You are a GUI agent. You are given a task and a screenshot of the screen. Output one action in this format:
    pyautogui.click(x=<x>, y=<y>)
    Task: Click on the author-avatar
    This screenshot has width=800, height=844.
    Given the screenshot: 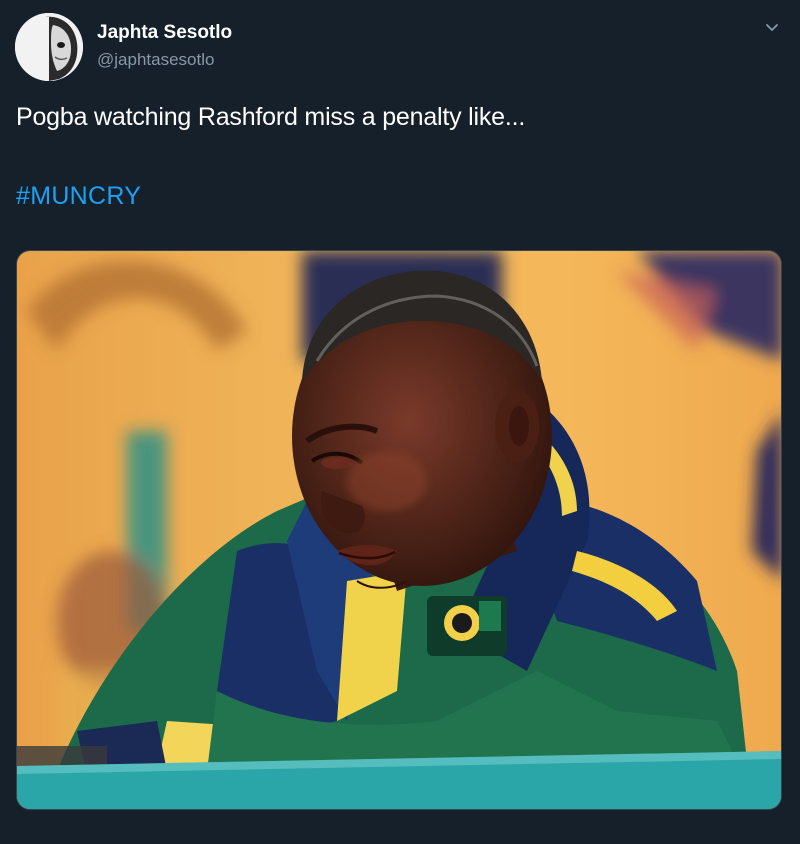 What is the action you would take?
    pyautogui.click(x=49, y=47)
    